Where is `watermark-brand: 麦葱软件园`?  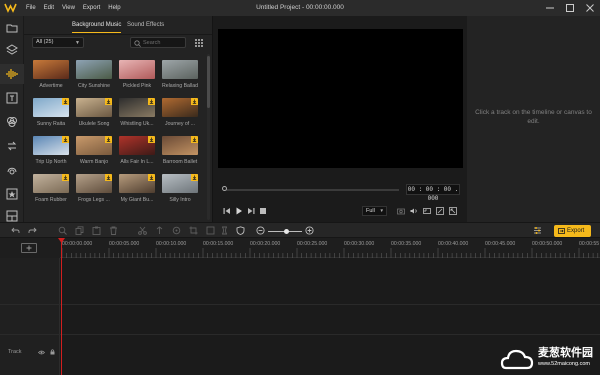 watermark-brand: 麦葱软件园 is located at coordinates (565, 352).